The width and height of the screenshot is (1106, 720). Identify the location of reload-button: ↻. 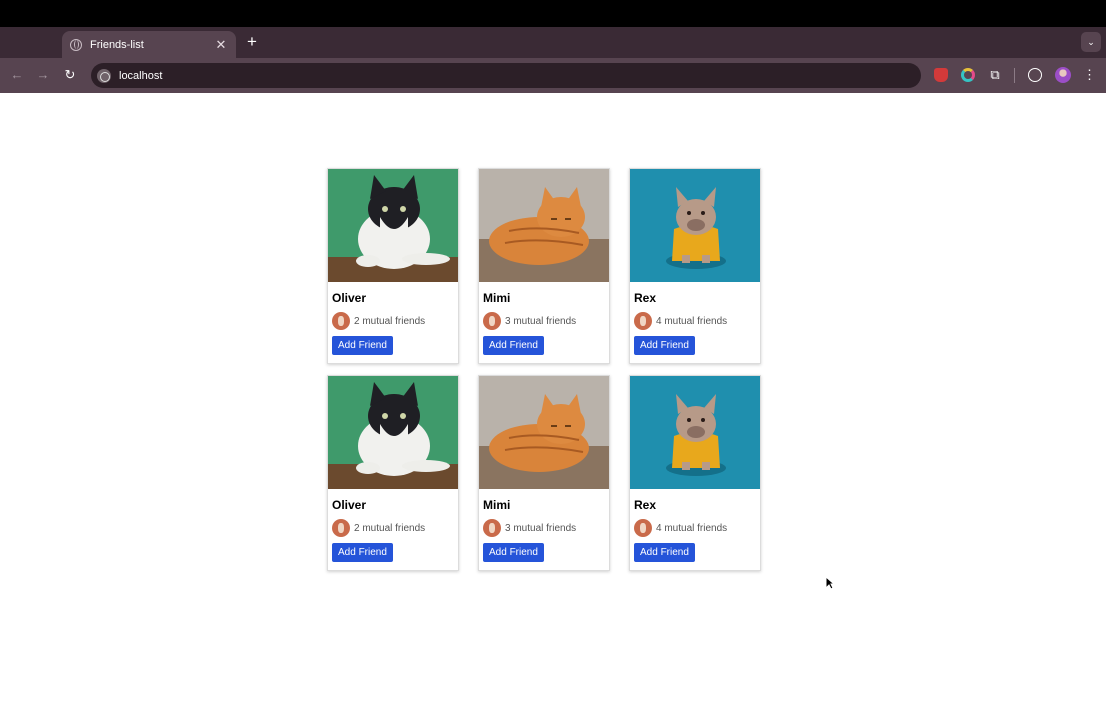
(70, 75).